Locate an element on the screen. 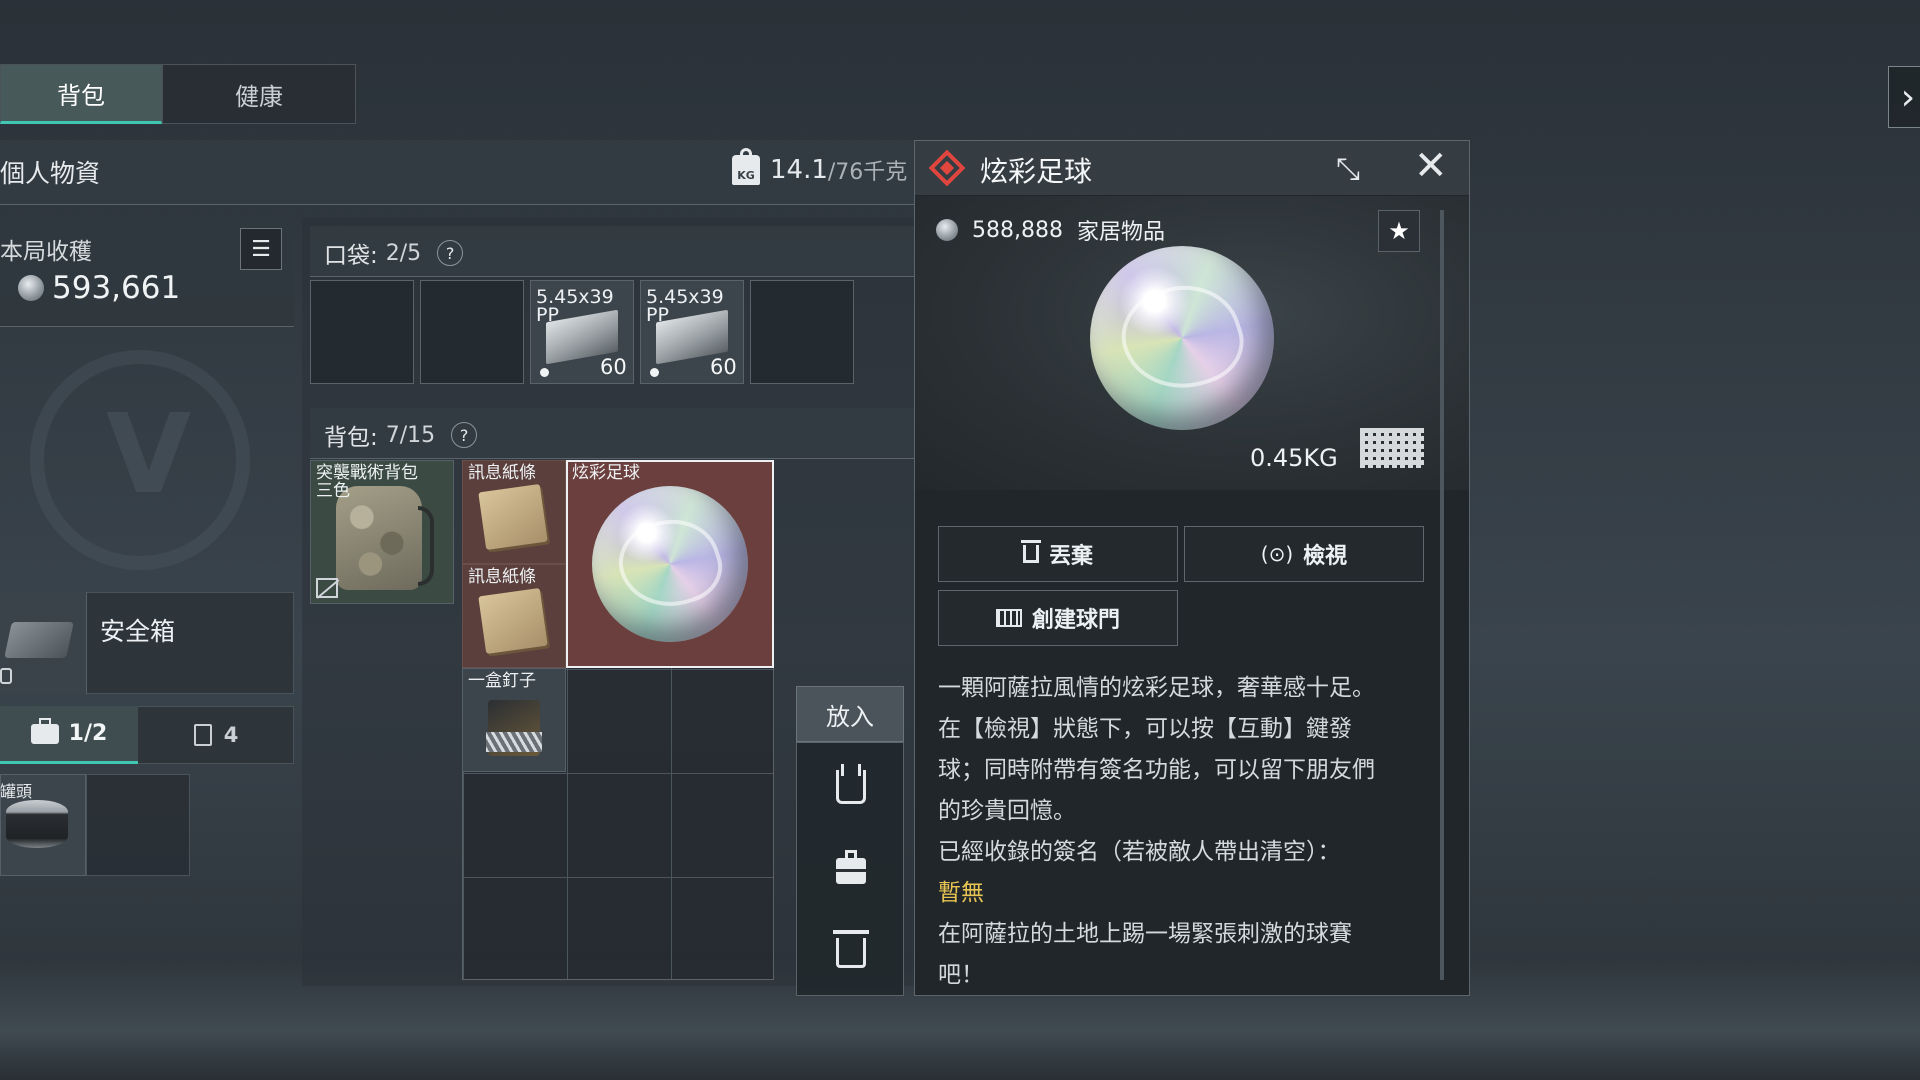 Image resolution: width=1920 pixels, height=1080 pixels. tab-bins: 4 is located at coordinates (216, 735).